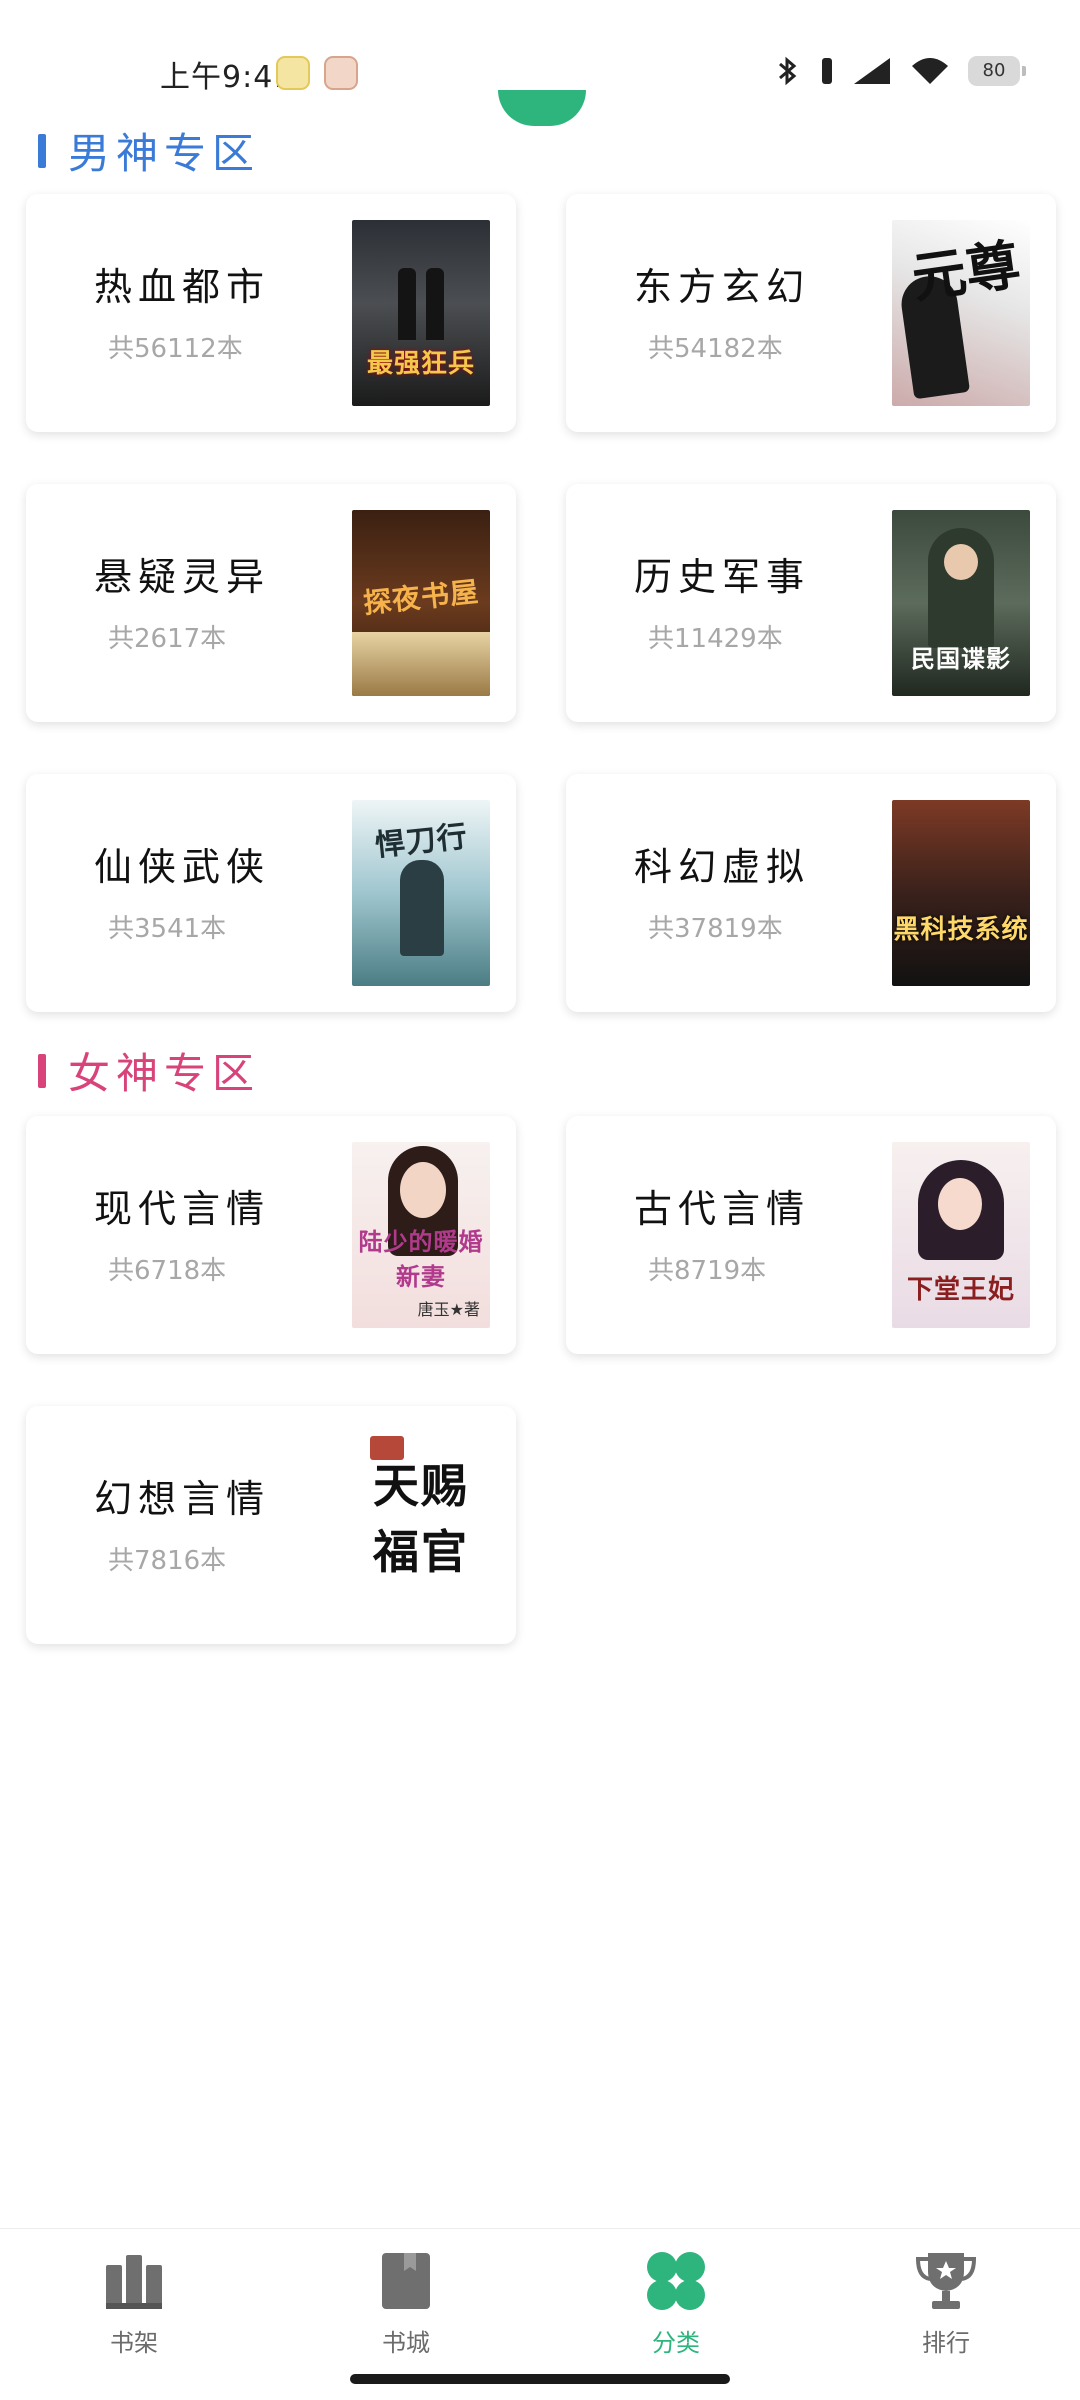 Image resolution: width=1080 pixels, height=2400 pixels. What do you see at coordinates (676, 2281) in the screenshot?
I see `clover-icon` at bounding box center [676, 2281].